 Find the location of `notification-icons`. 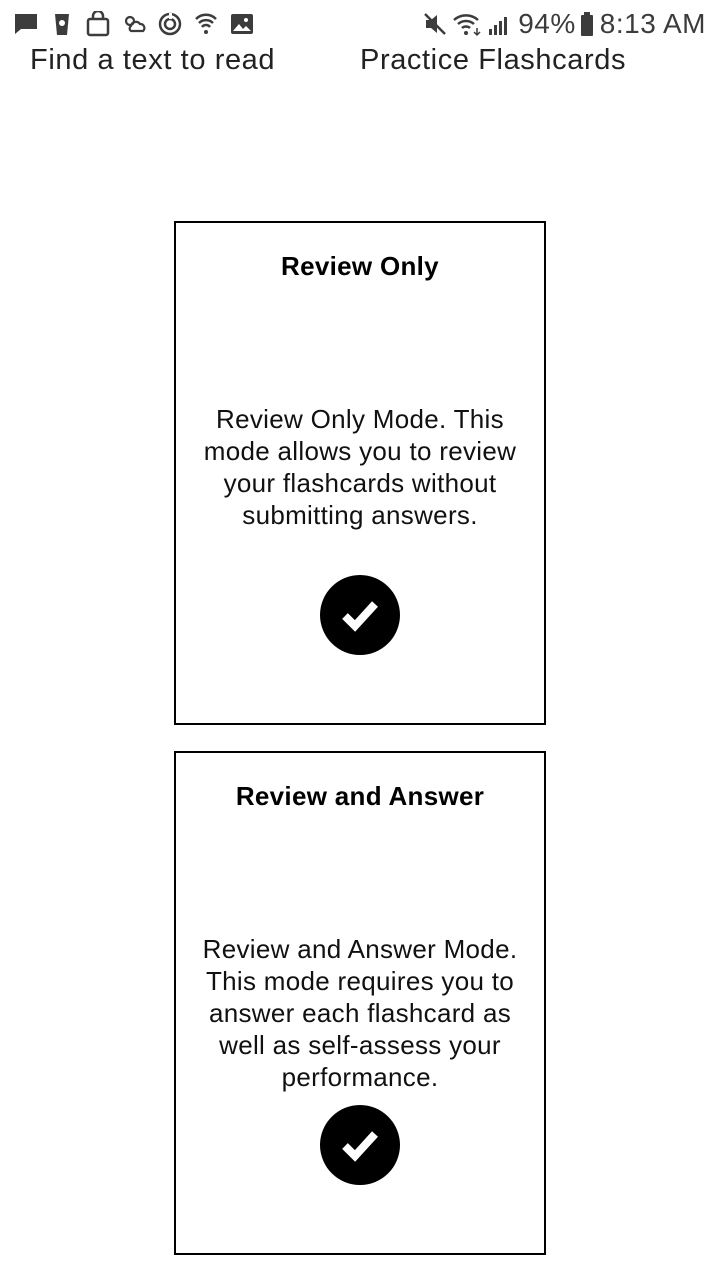

notification-icons is located at coordinates (138, 24).